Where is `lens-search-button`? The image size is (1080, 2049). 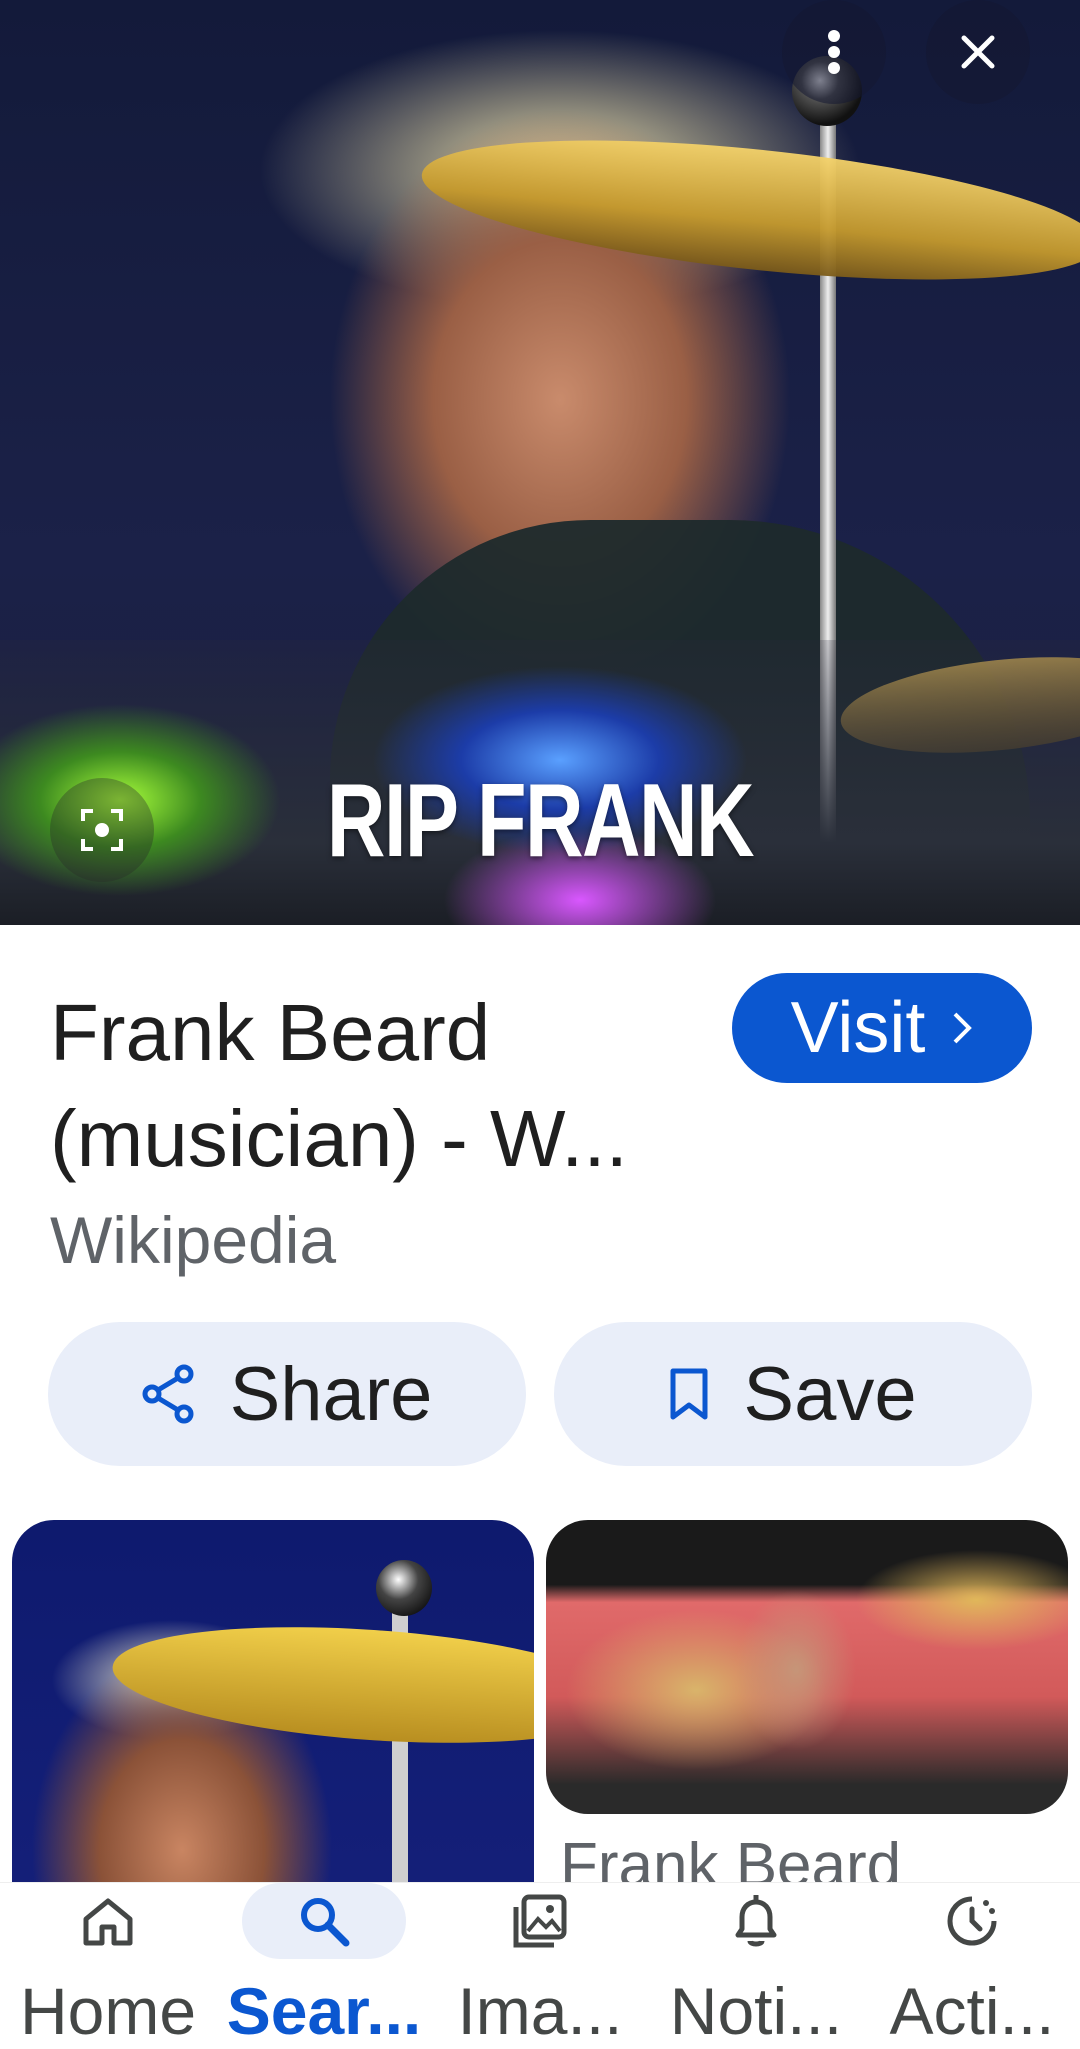 lens-search-button is located at coordinates (102, 830).